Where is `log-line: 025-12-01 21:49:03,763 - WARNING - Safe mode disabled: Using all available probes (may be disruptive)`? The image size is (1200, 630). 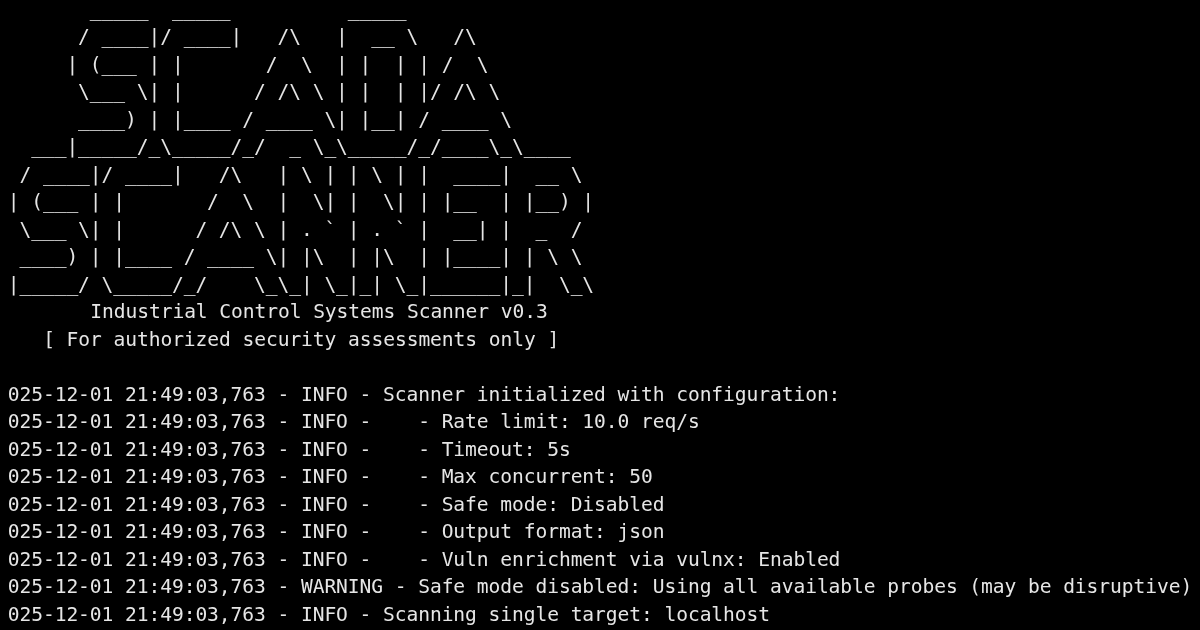 log-line: 025-12-01 21:49:03,763 - WARNING - Safe mode disabled: Using all available probes (may be disruptive) is located at coordinates (600, 587).